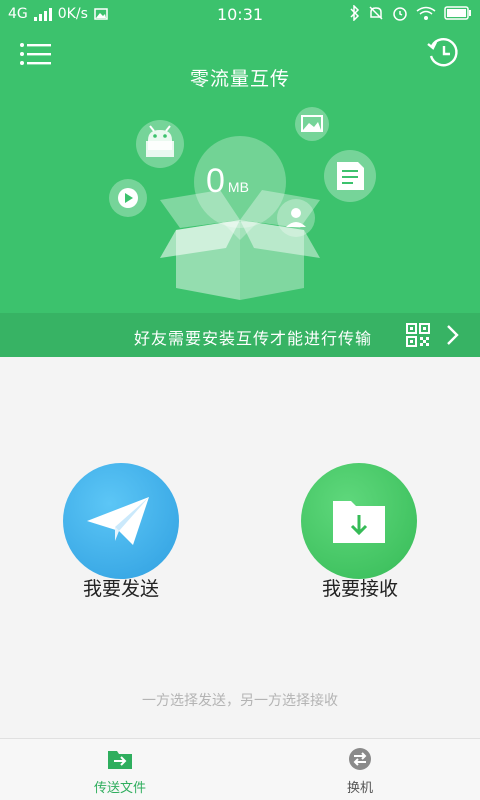 The height and width of the screenshot is (800, 480). I want to click on qr-code-icon, so click(418, 335).